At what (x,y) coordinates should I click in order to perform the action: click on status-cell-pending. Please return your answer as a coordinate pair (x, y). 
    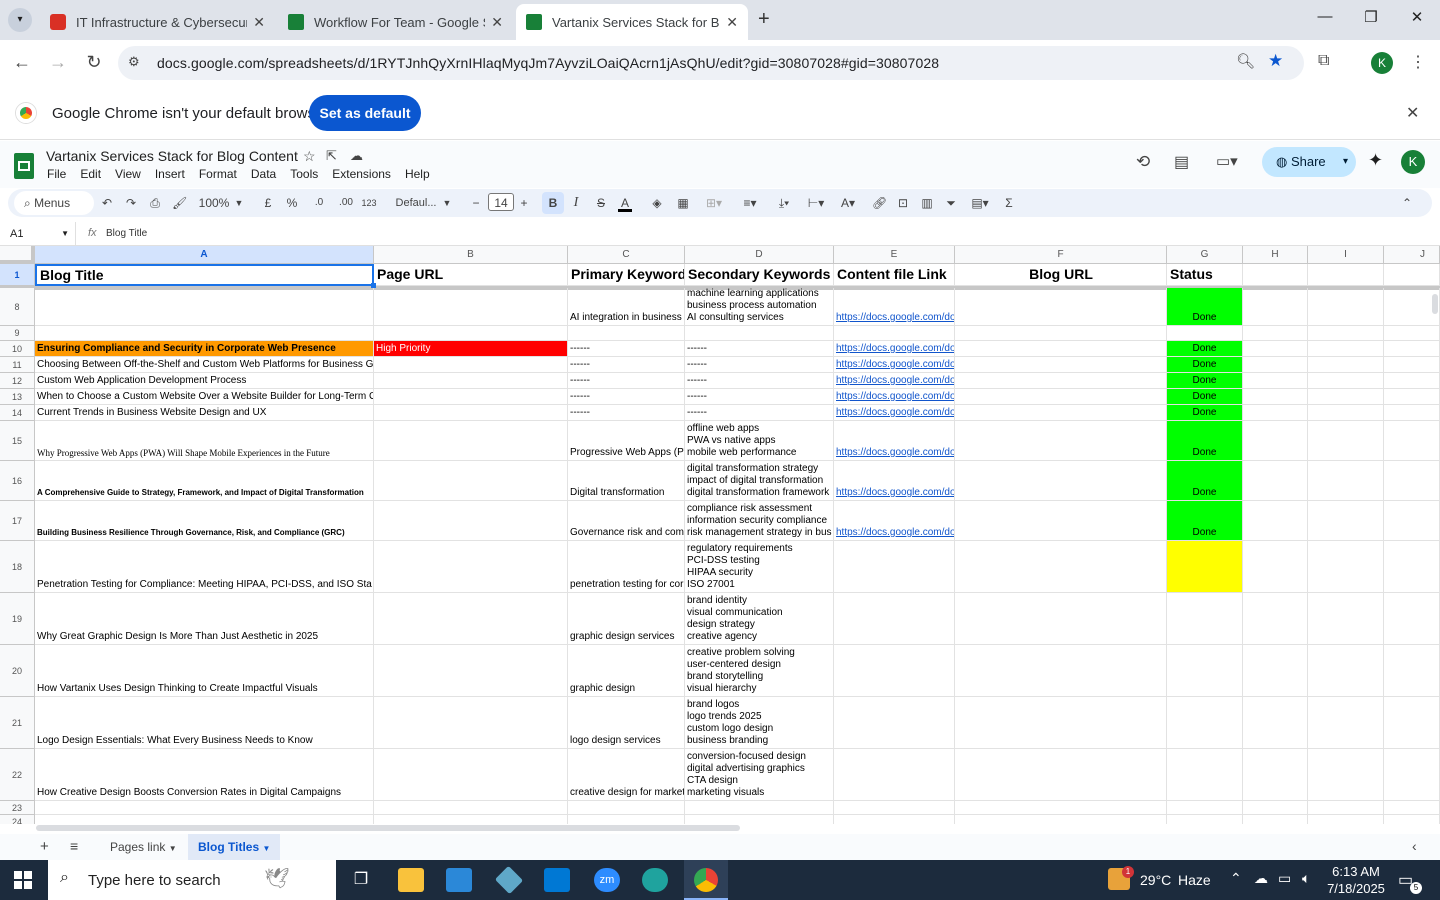
    Looking at the image, I should click on (1205, 567).